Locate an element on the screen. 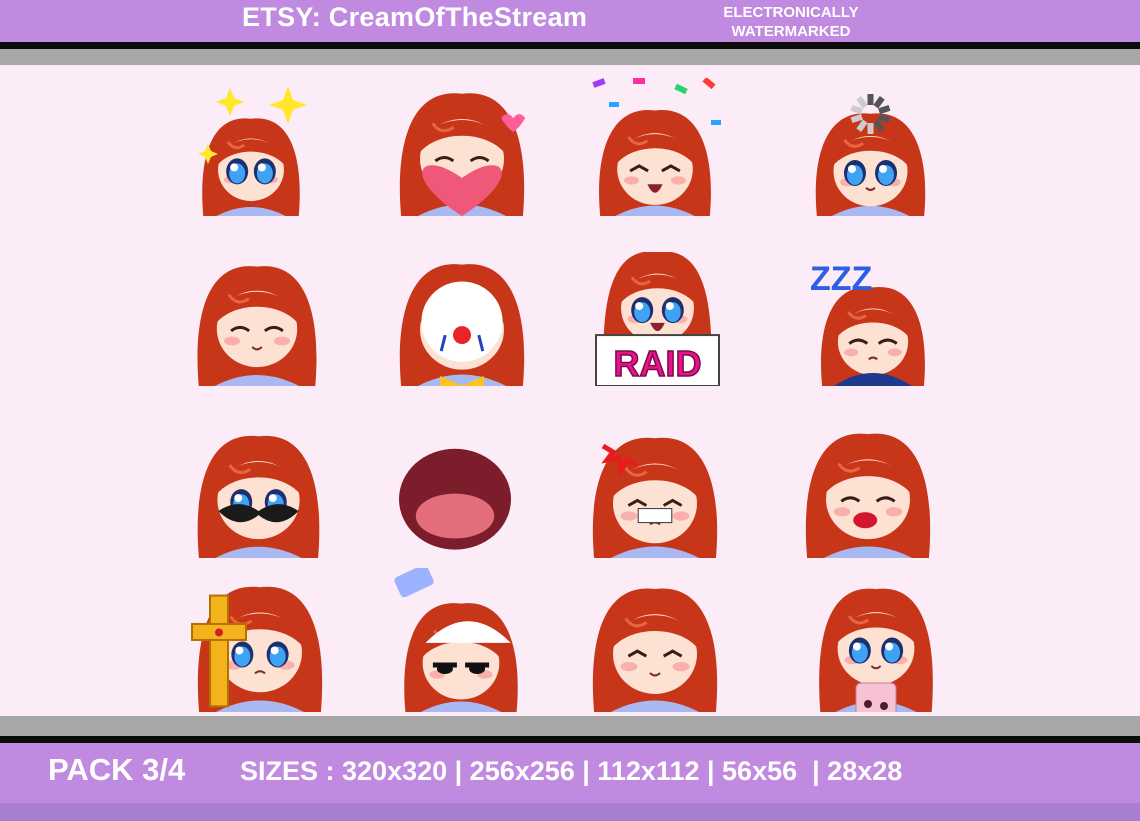 The width and height of the screenshot is (1140, 821). sparkle-shy-emote-art is located at coordinates (252, 151).